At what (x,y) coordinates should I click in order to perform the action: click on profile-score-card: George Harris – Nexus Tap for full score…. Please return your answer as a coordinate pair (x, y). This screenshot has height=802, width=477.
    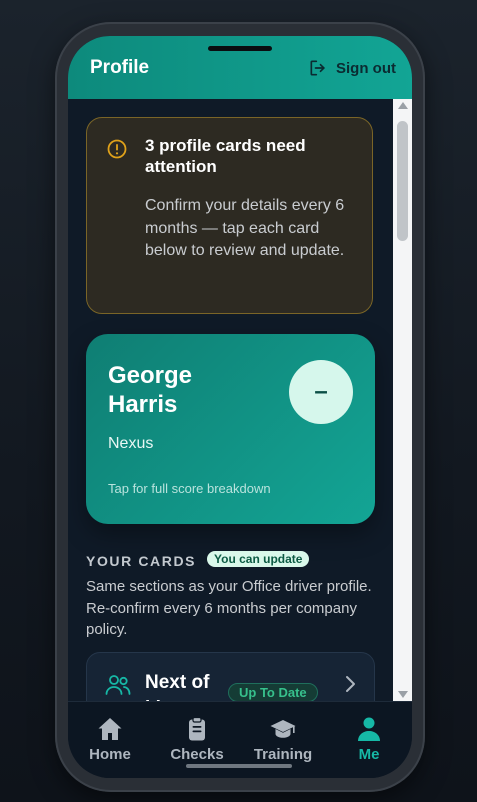
    Looking at the image, I should click on (230, 429).